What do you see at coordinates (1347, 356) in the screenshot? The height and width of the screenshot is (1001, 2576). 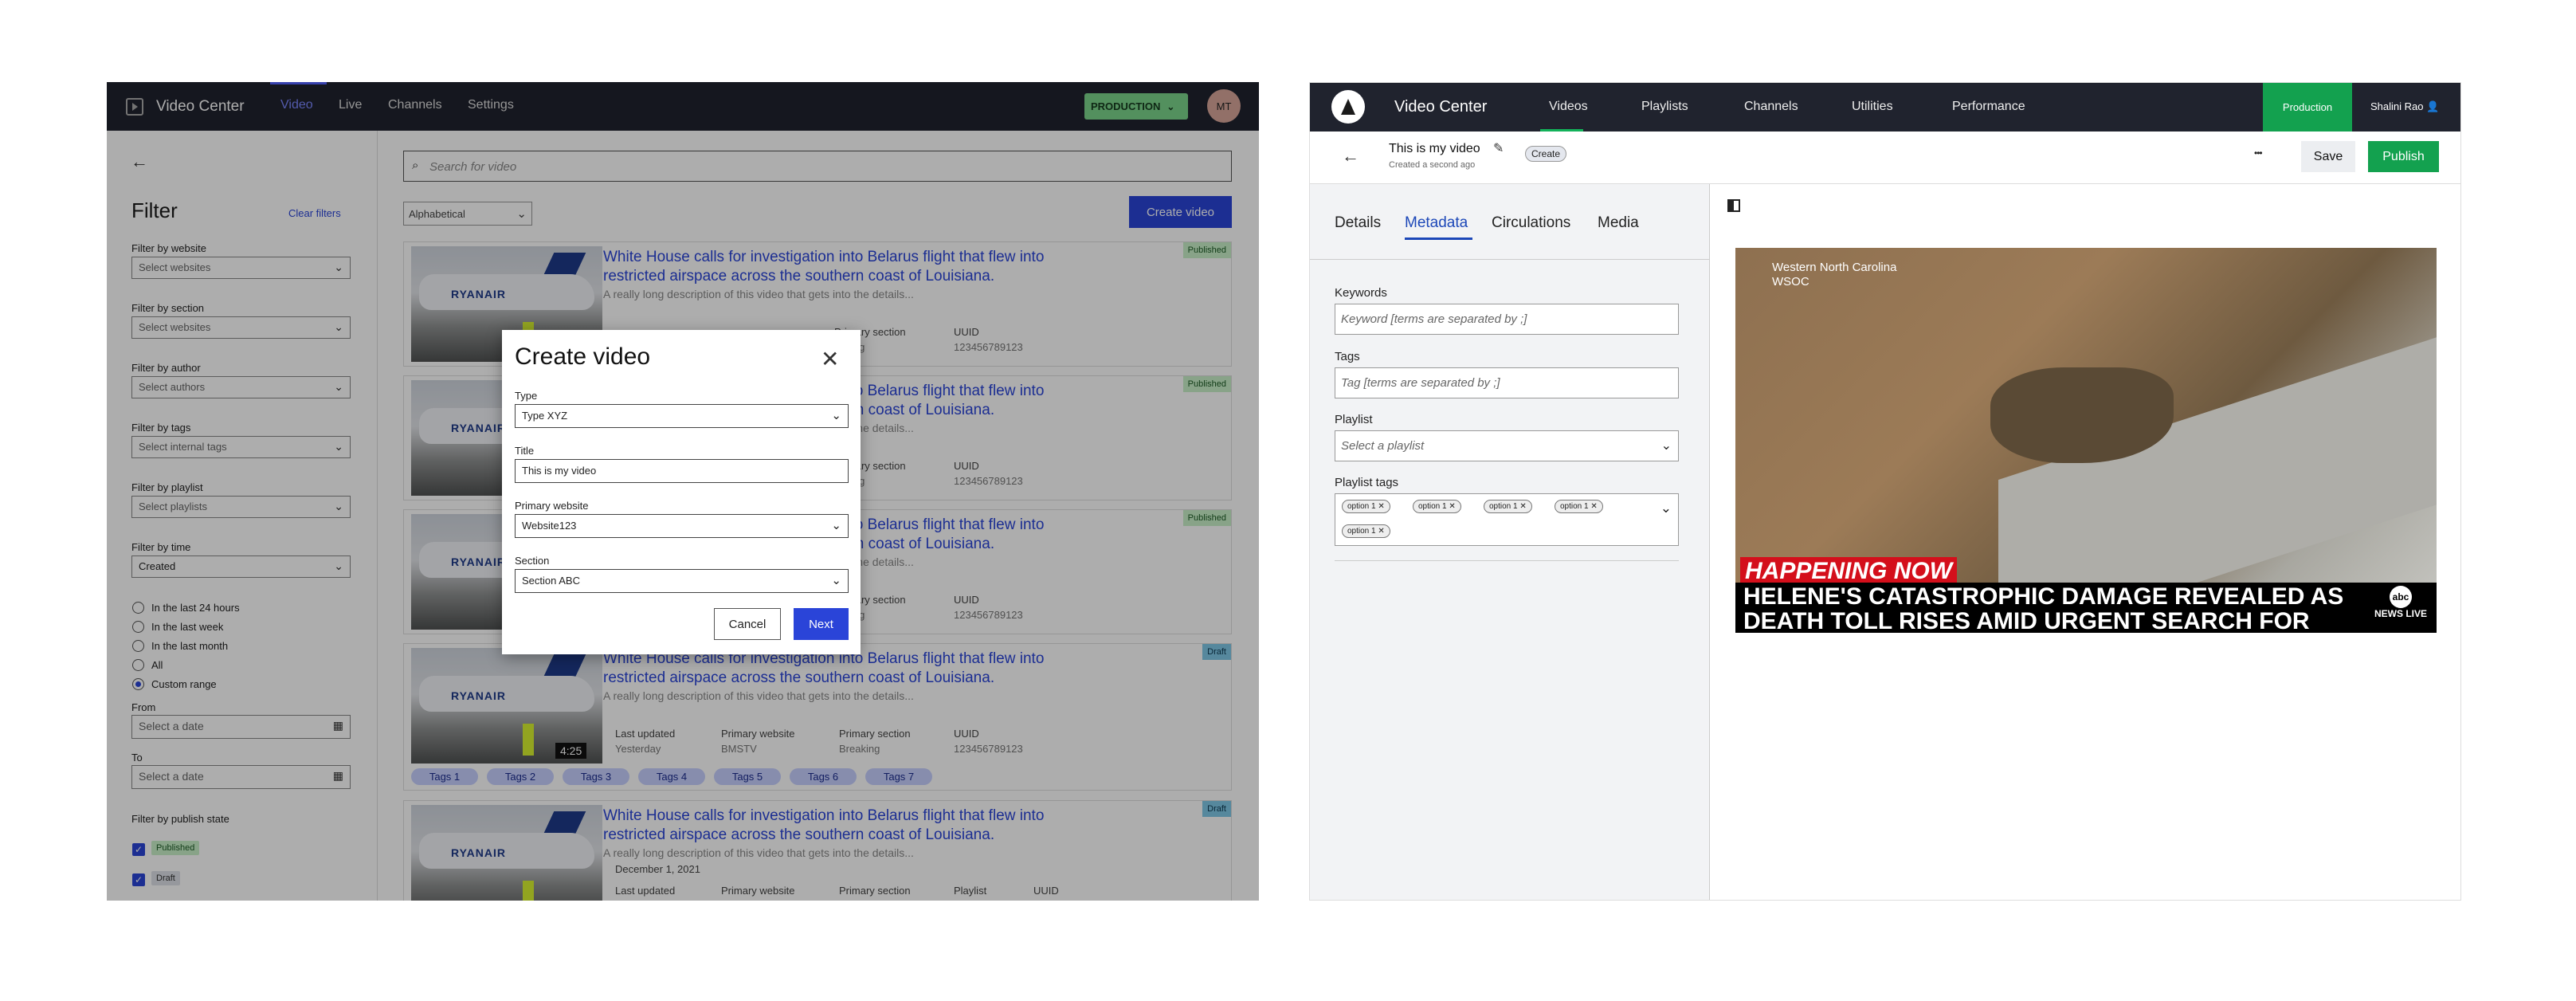 I see `tags-label: Tags` at bounding box center [1347, 356].